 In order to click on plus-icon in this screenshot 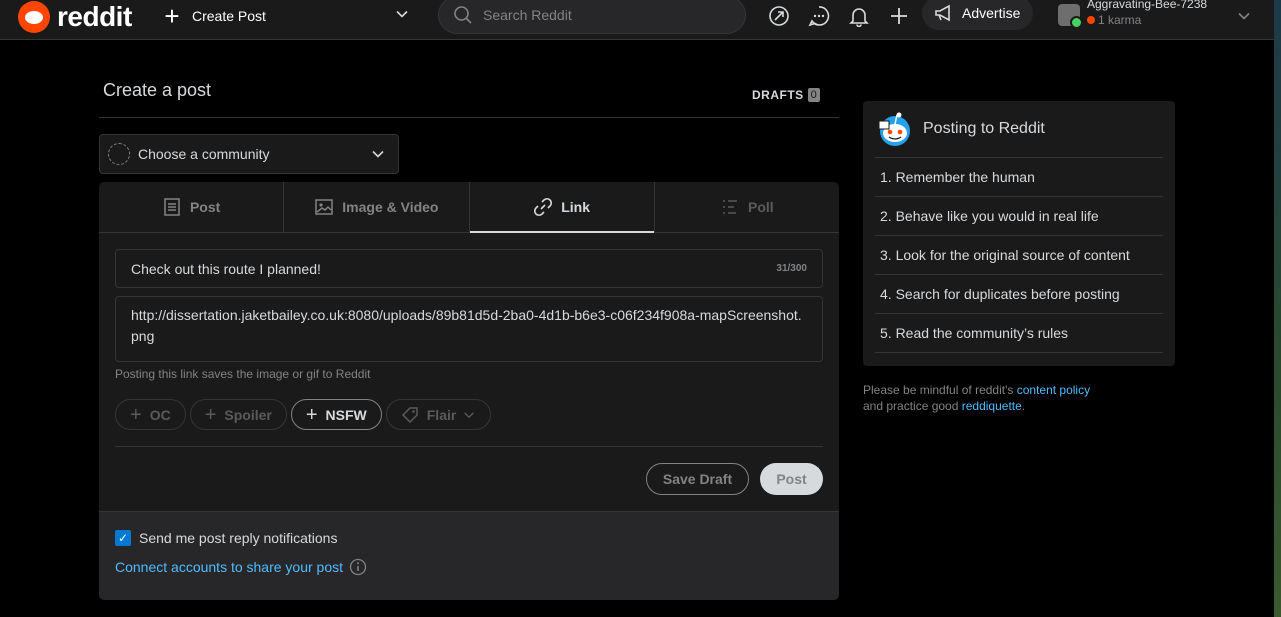, I will do `click(899, 16)`.